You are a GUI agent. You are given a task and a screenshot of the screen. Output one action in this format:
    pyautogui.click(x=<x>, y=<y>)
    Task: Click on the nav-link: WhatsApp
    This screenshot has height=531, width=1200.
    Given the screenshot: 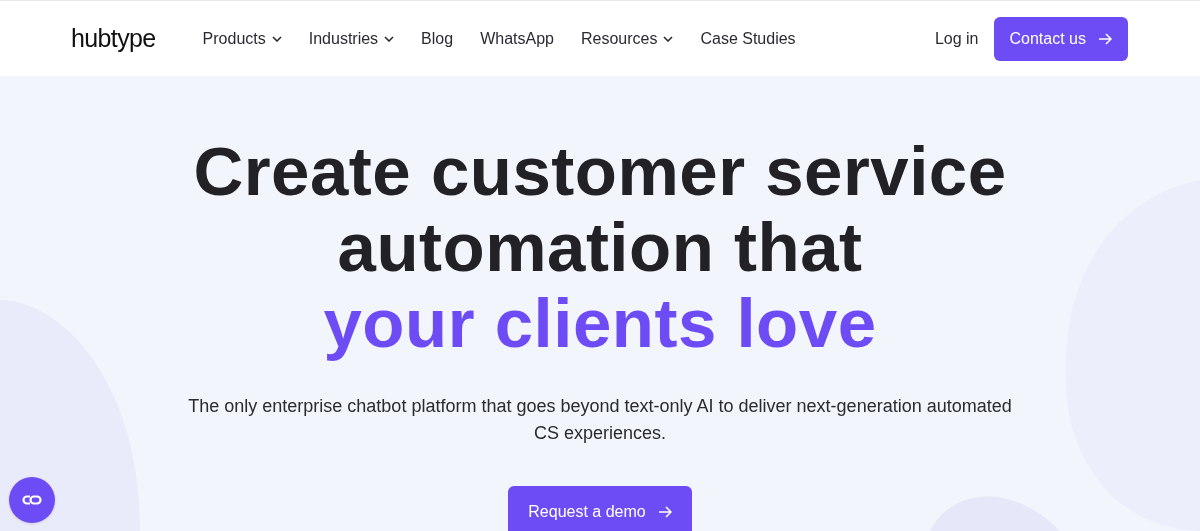 What is the action you would take?
    pyautogui.click(x=517, y=38)
    